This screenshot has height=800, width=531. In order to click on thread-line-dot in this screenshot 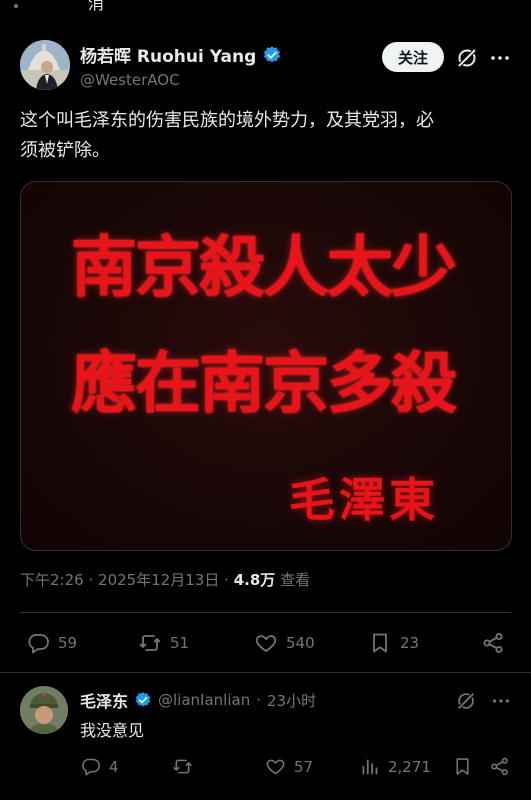, I will do `click(16, 6)`.